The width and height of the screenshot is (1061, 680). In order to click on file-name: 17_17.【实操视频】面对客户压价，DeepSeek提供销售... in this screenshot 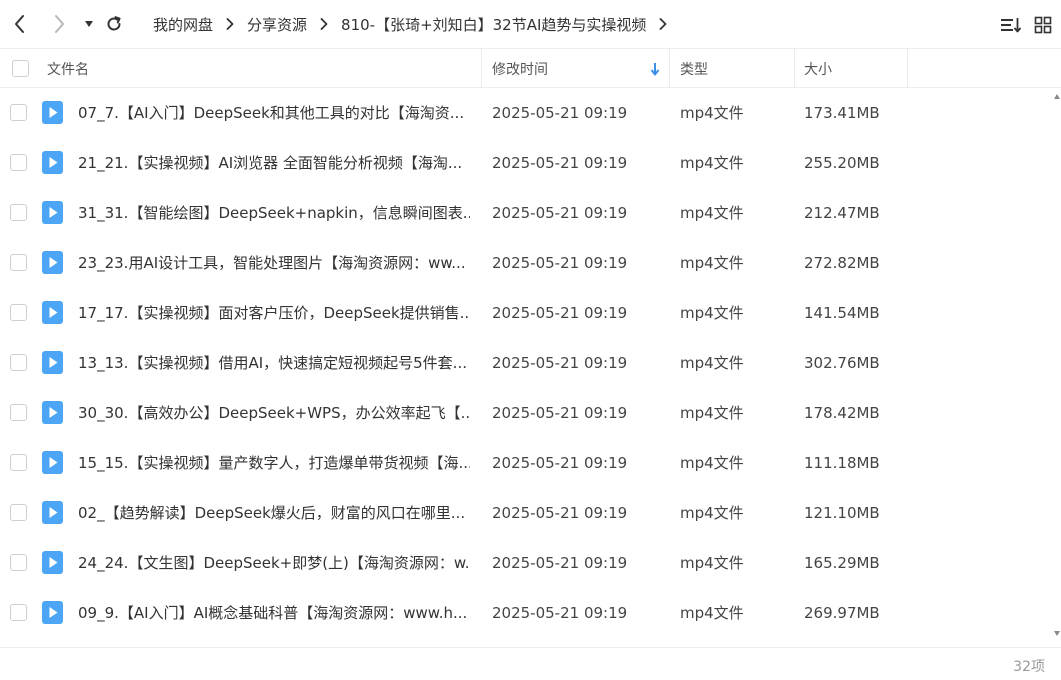, I will do `click(274, 313)`.